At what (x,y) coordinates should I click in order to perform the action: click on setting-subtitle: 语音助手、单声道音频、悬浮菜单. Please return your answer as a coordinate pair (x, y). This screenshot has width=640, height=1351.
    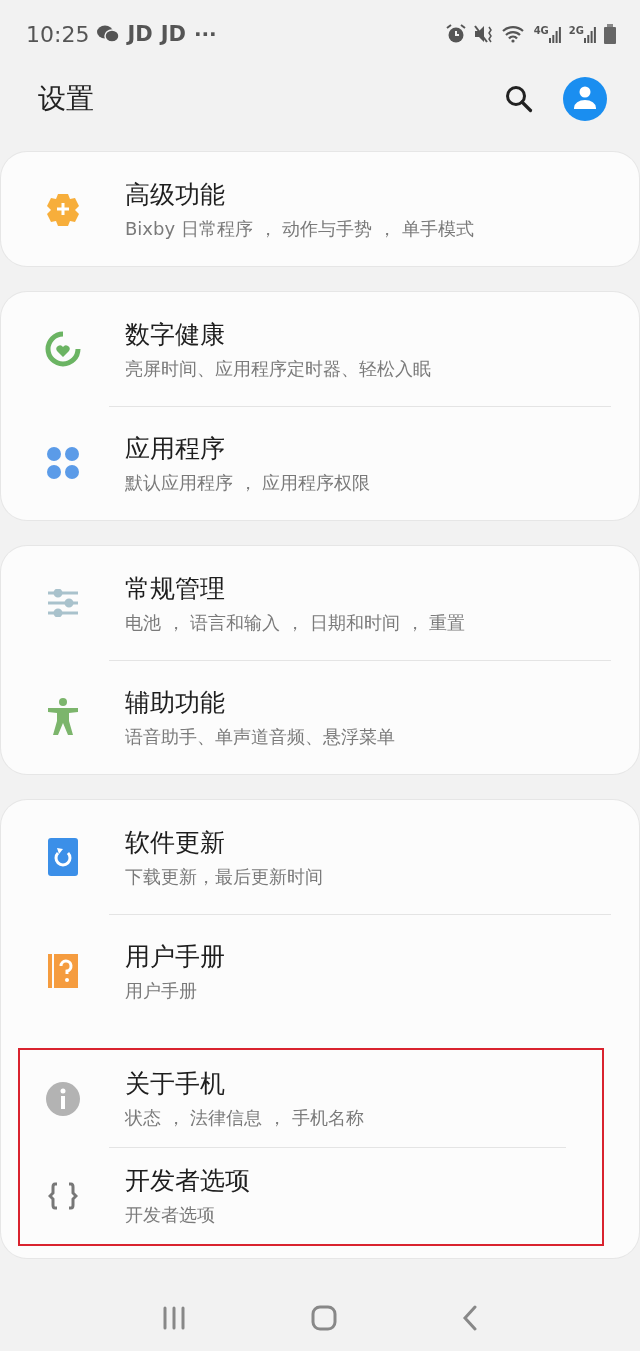
    Looking at the image, I should click on (260, 736).